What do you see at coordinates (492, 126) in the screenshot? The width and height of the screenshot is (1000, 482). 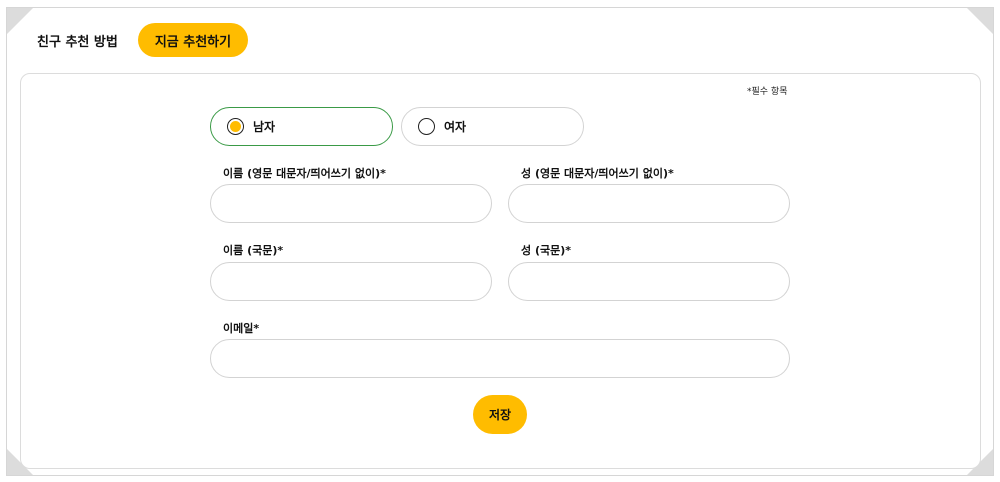 I see `gender-female-option: 여자` at bounding box center [492, 126].